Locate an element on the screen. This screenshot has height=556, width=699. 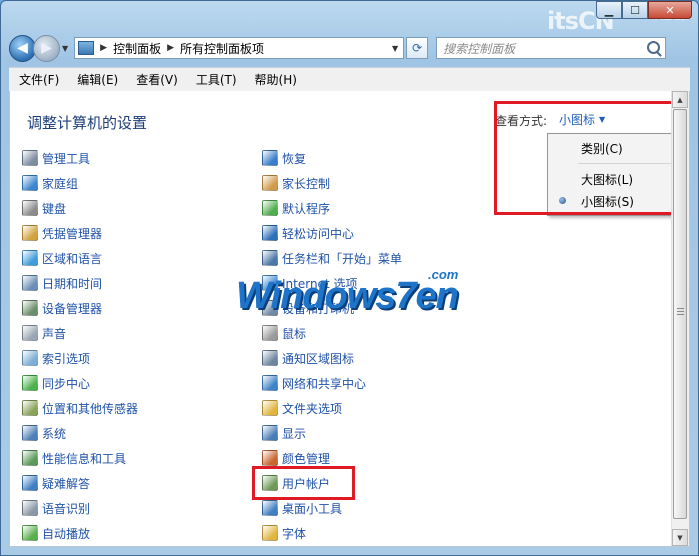
control-panel-item: 声音 is located at coordinates (44, 333).